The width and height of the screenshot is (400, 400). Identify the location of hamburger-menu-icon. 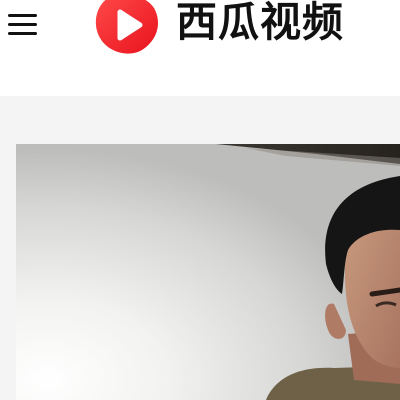
(22, 24).